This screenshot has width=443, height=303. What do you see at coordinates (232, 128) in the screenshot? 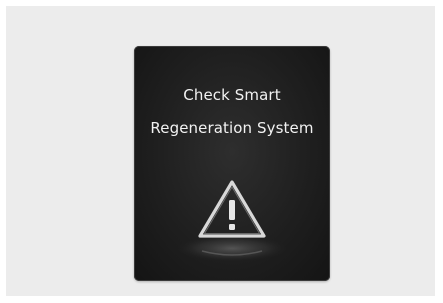
I see `warning-message-line-2: Regeneration System` at bounding box center [232, 128].